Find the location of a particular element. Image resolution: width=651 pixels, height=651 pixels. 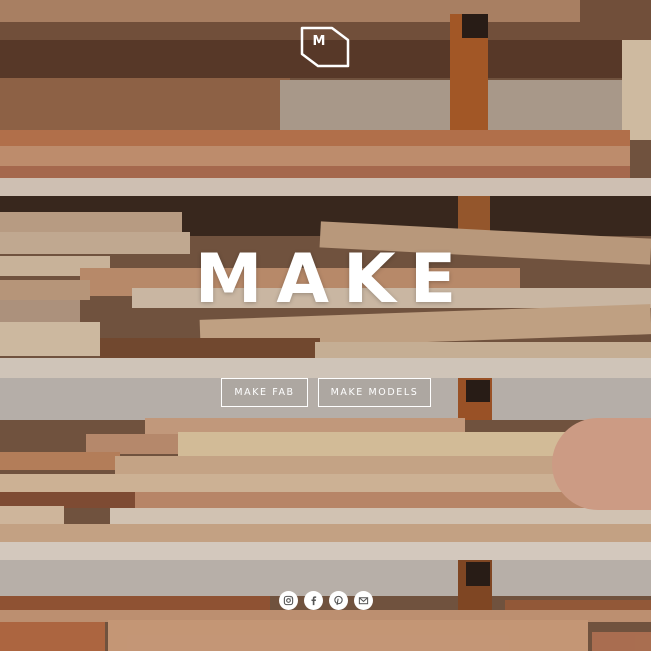

mail-icon is located at coordinates (363, 601).